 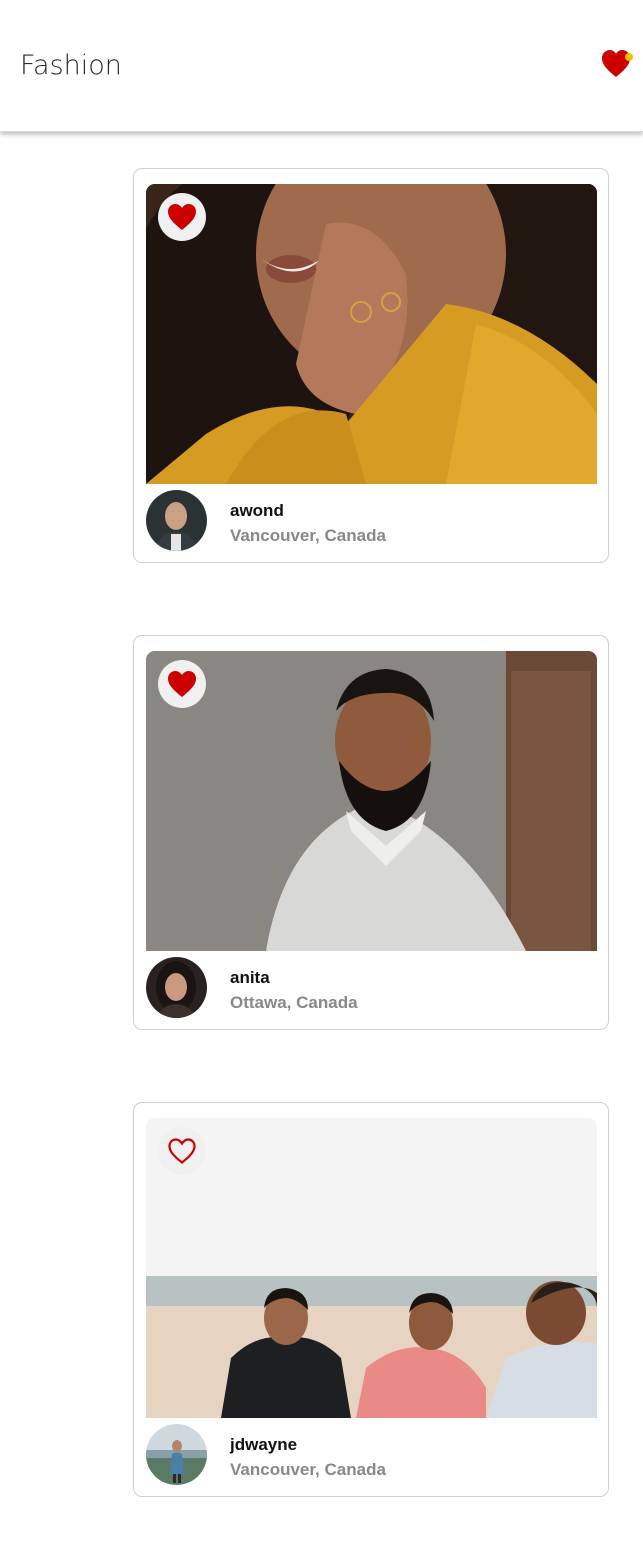 I want to click on notification-badge, so click(x=629, y=57).